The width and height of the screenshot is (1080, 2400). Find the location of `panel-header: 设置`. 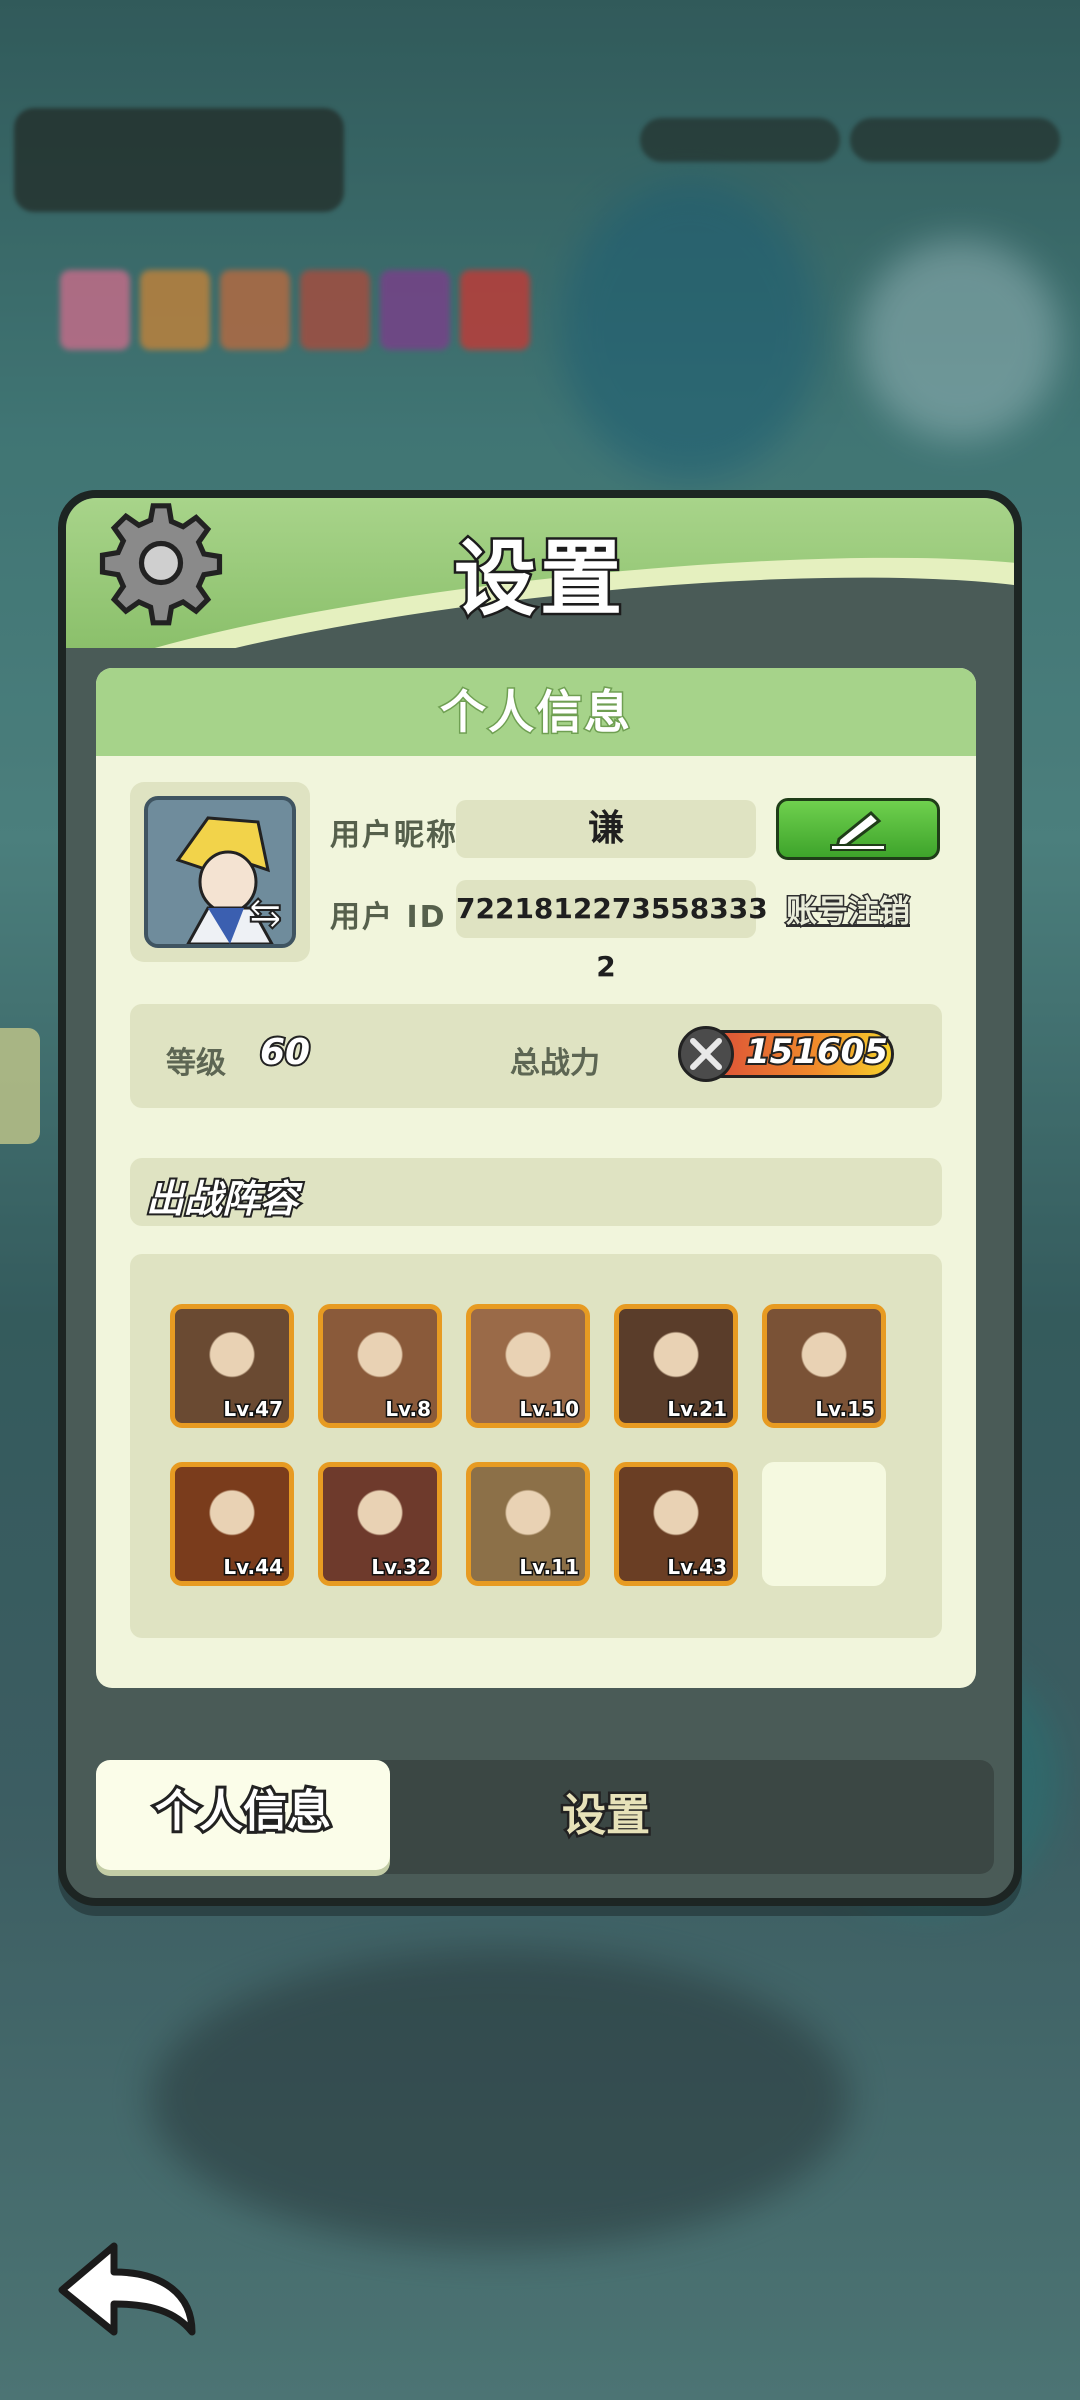

panel-header: 设置 is located at coordinates (540, 573).